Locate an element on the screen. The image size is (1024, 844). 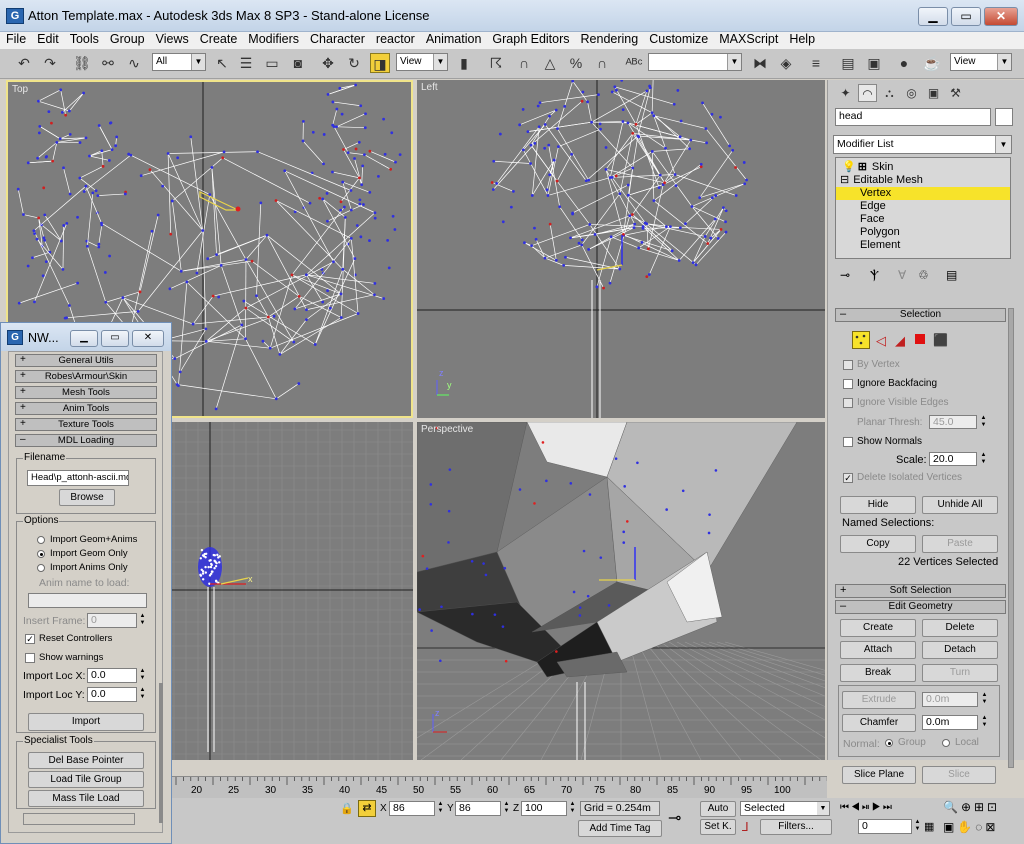
minimize-button: ▁ is located at coordinates (933, 16).